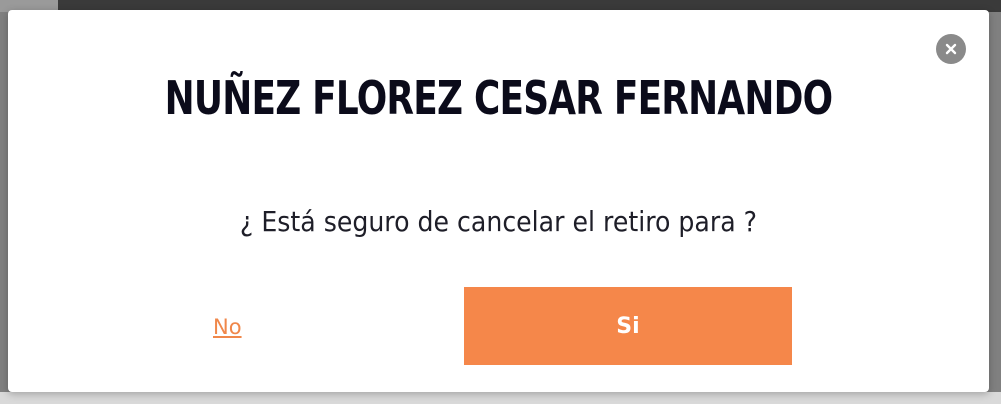  I want to click on close-icon, so click(951, 49).